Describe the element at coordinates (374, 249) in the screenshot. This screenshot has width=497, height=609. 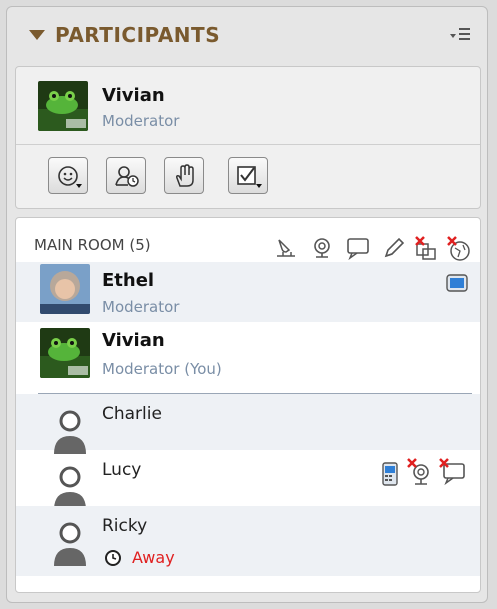
I see `column-icons` at that location.